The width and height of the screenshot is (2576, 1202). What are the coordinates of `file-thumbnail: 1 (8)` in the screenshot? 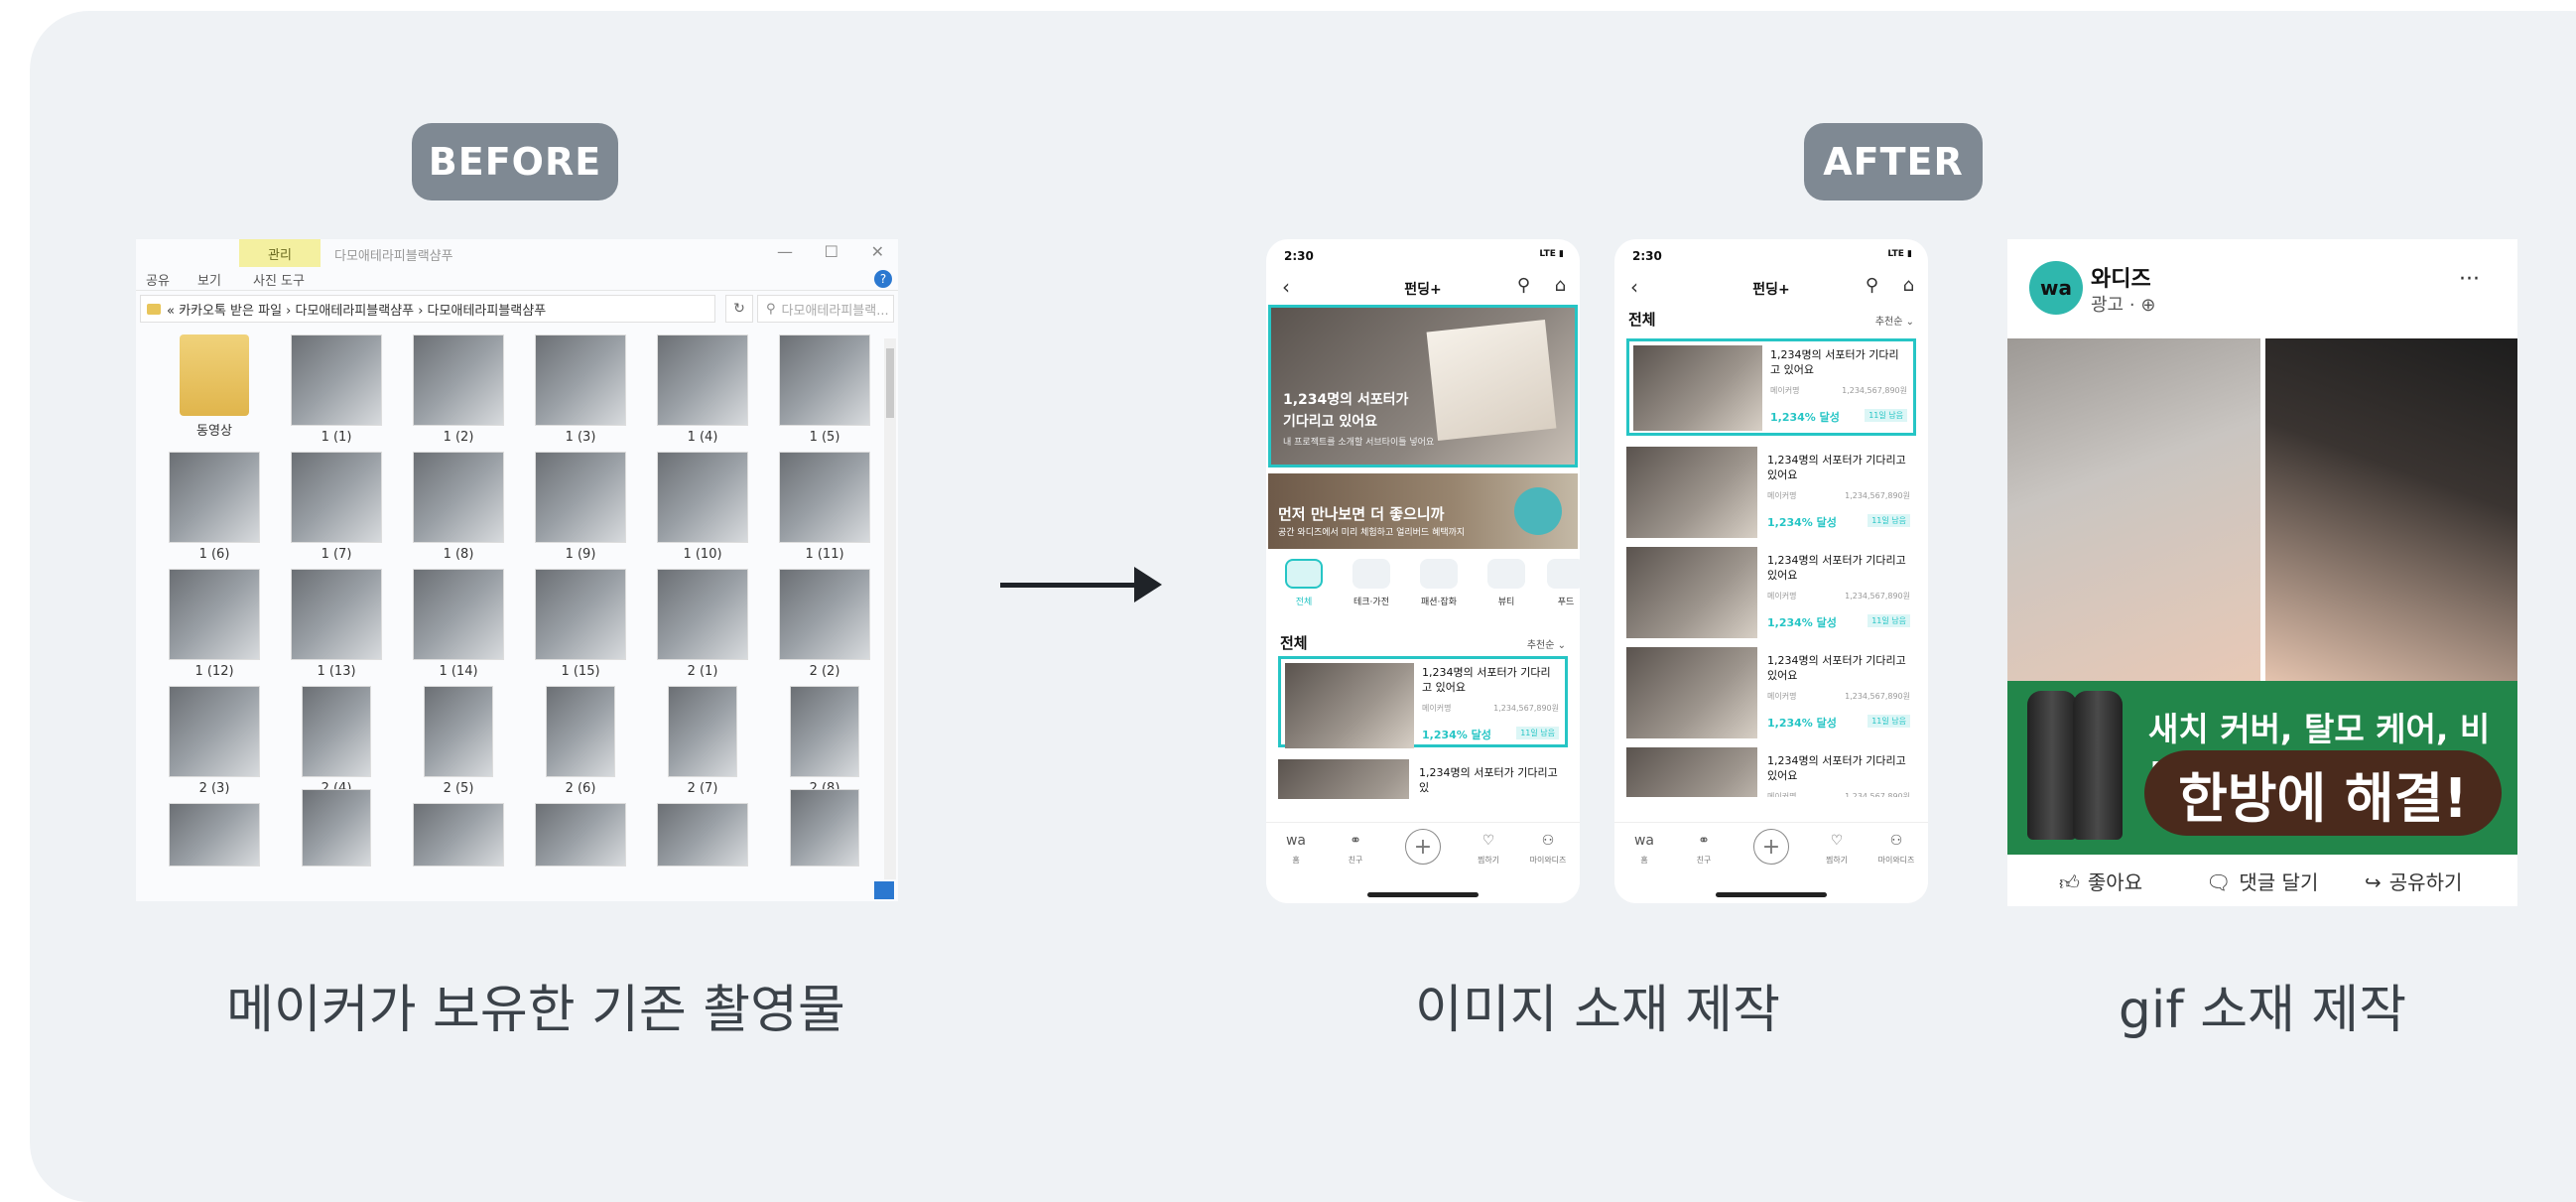 It's located at (459, 507).